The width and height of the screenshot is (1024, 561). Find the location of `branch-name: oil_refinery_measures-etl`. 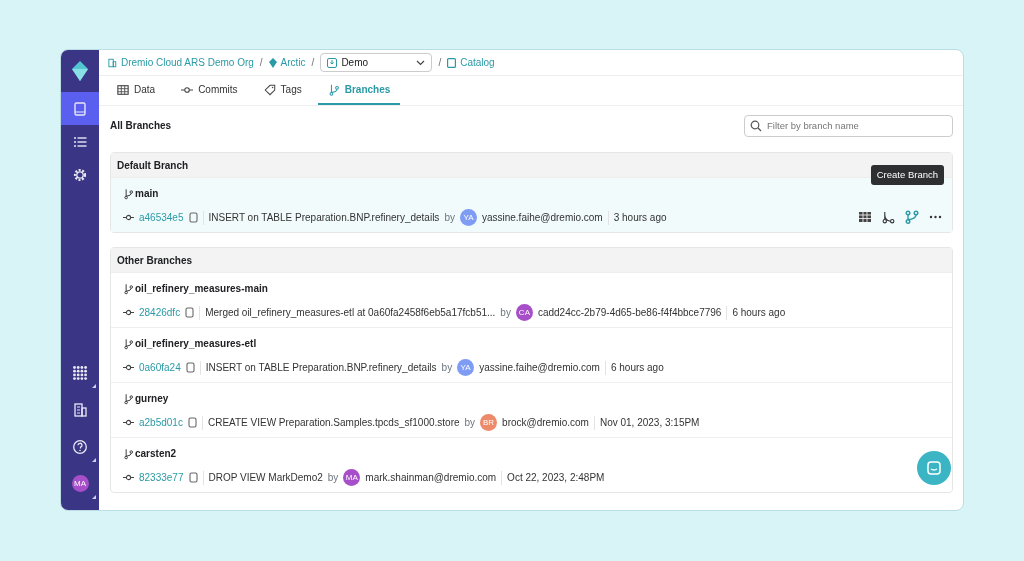

branch-name: oil_refinery_measures-etl is located at coordinates (196, 343).